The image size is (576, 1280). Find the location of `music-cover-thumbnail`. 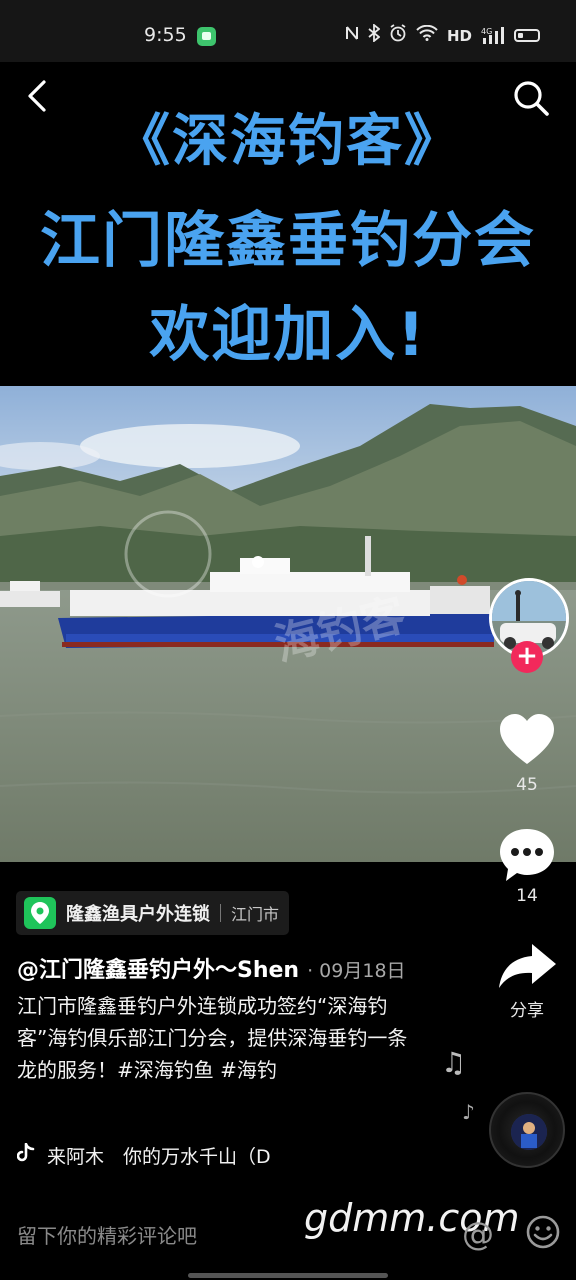

music-cover-thumbnail is located at coordinates (529, 1132).